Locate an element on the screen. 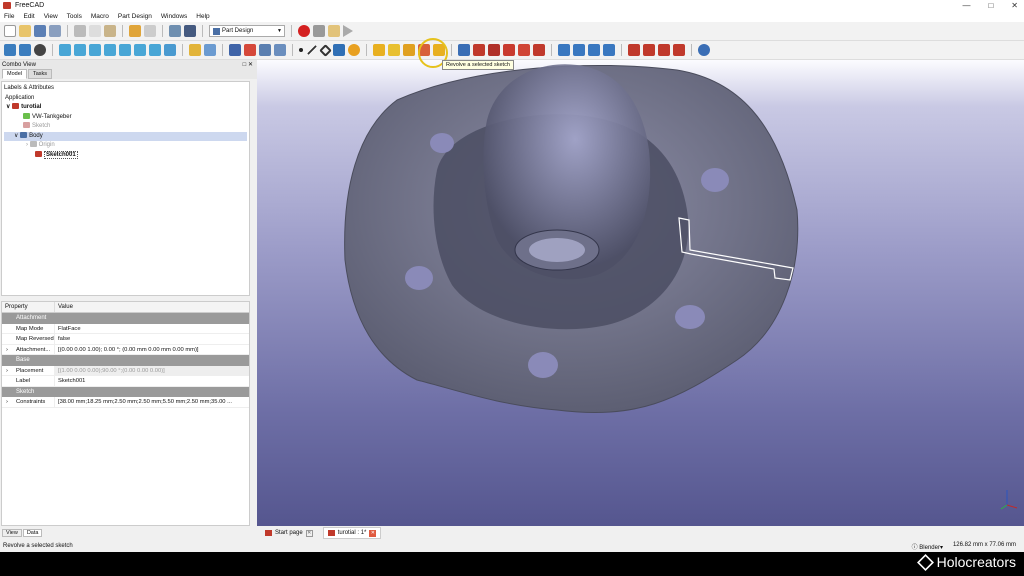 This screenshot has width=1024, height=576. create-sketch-icon is located at coordinates (250, 50).